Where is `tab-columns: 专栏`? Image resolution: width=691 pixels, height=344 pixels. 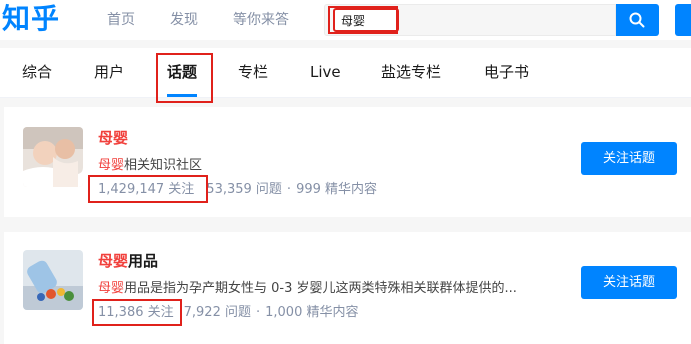 tab-columns: 专栏 is located at coordinates (253, 72).